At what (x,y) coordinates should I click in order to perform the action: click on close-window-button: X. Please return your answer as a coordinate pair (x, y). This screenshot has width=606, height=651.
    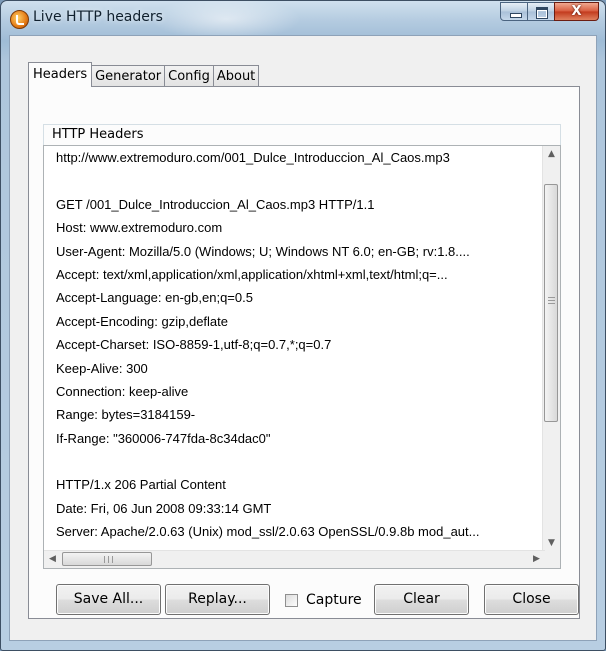
    Looking at the image, I should click on (576, 11).